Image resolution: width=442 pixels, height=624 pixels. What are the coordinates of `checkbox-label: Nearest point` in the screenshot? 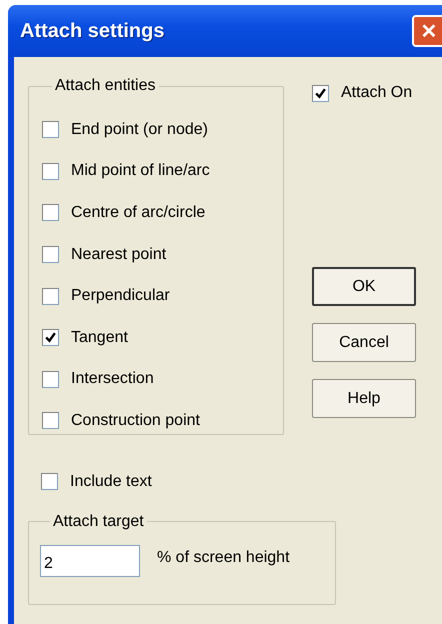 It's located at (118, 255).